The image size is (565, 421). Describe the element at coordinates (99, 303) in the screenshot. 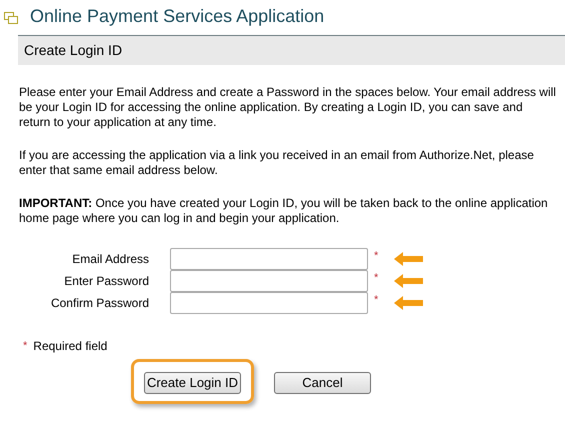

I see `field-label: Confirm Password` at that location.